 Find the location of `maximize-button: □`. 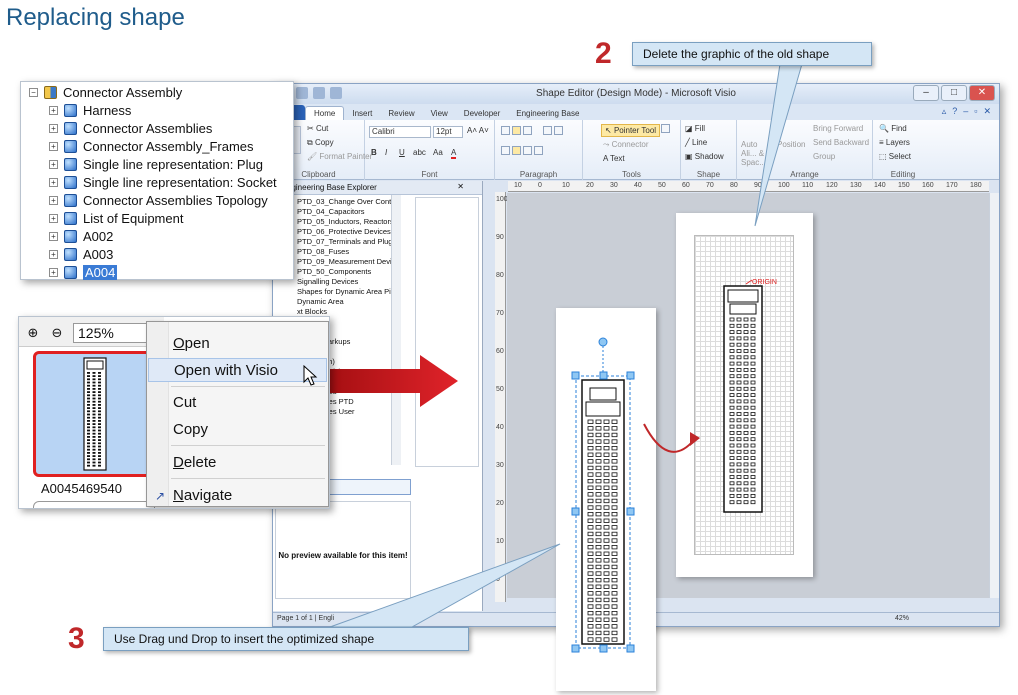

maximize-button: □ is located at coordinates (954, 93).